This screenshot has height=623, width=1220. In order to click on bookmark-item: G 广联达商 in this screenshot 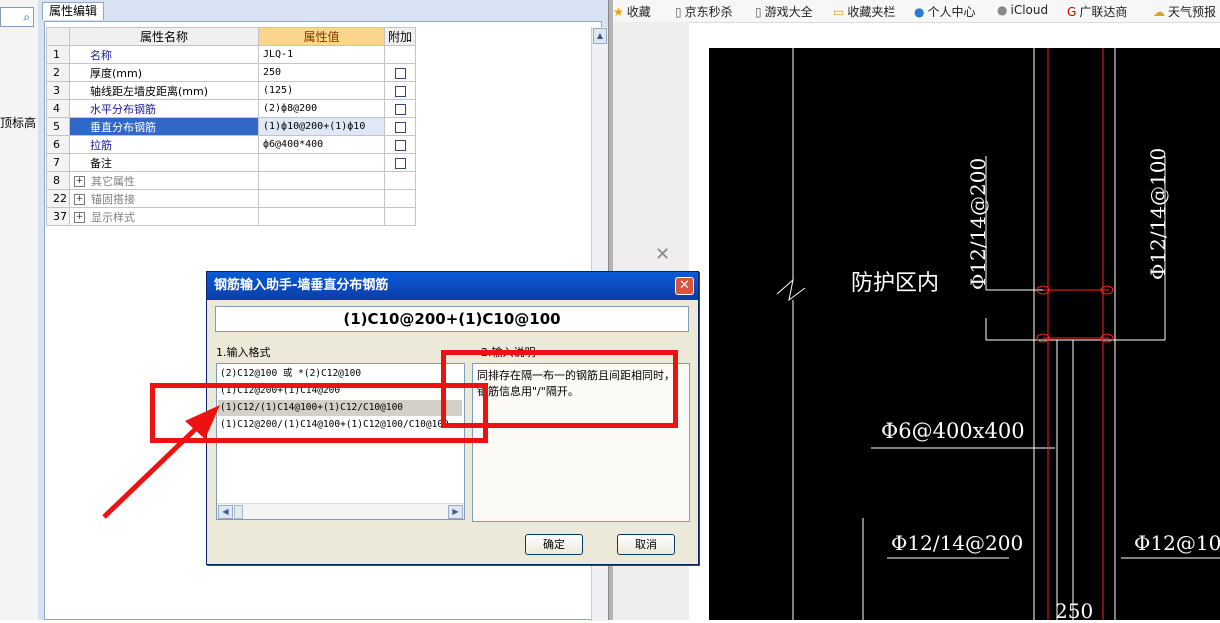, I will do `click(1097, 11)`.